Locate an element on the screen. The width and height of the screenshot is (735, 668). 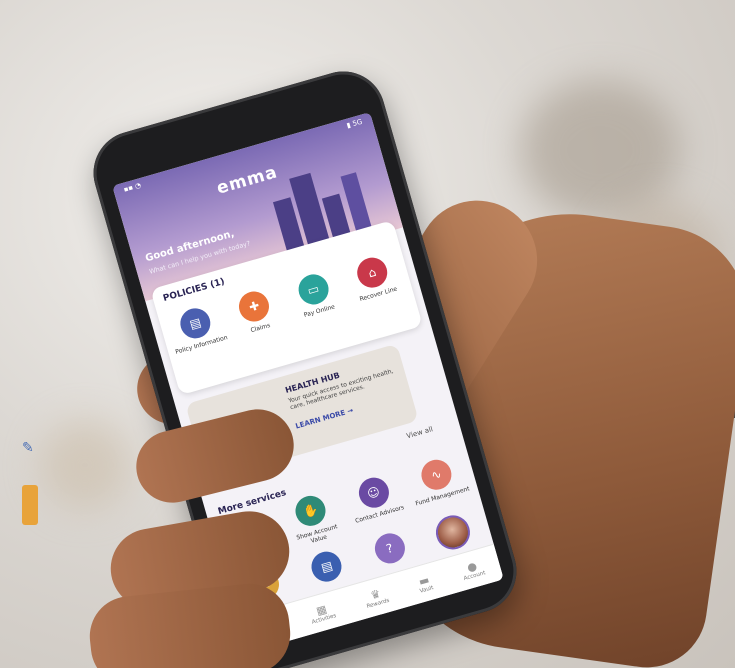
clipboard-object is located at coordinates (30, 505).